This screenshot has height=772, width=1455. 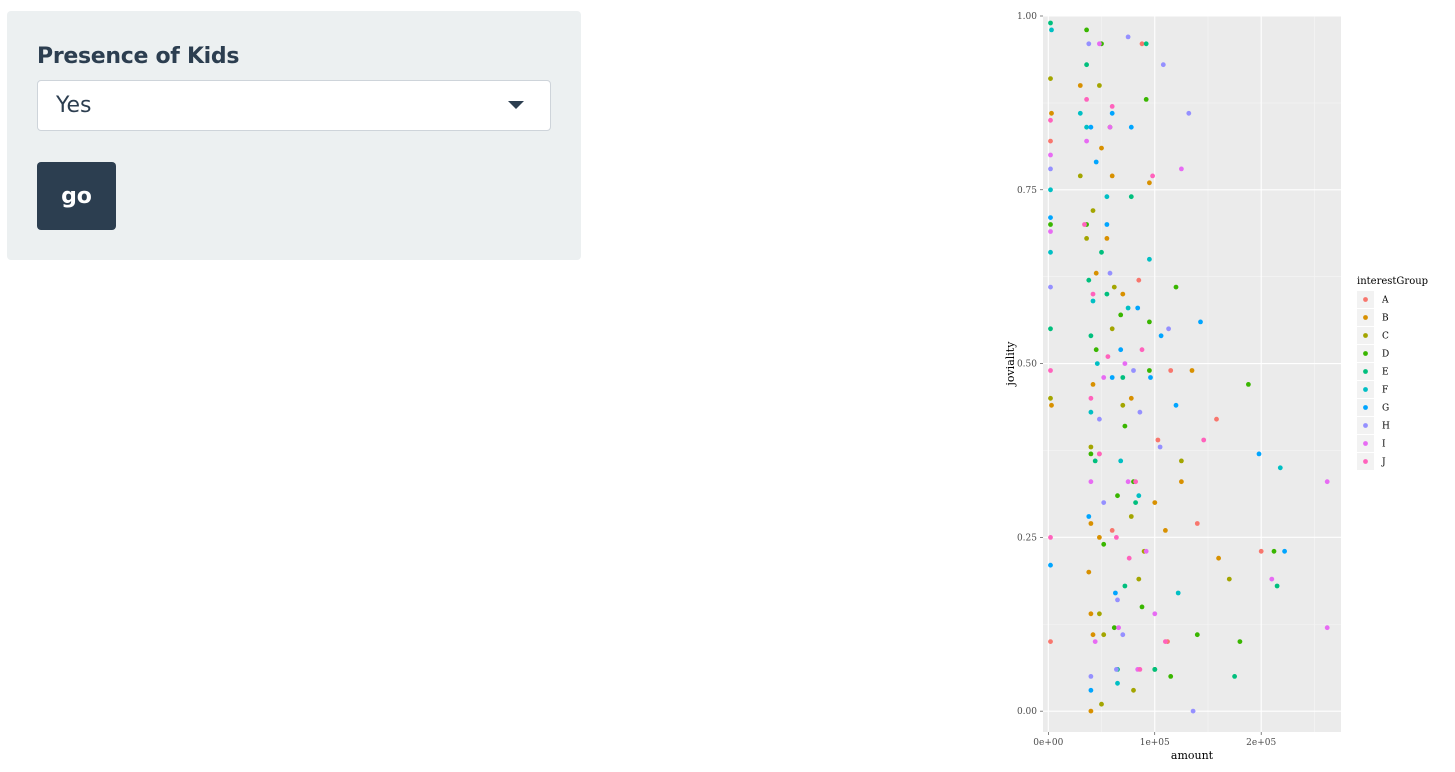 What do you see at coordinates (1027, 712) in the screenshot?
I see `y-tick-label: 0.00` at bounding box center [1027, 712].